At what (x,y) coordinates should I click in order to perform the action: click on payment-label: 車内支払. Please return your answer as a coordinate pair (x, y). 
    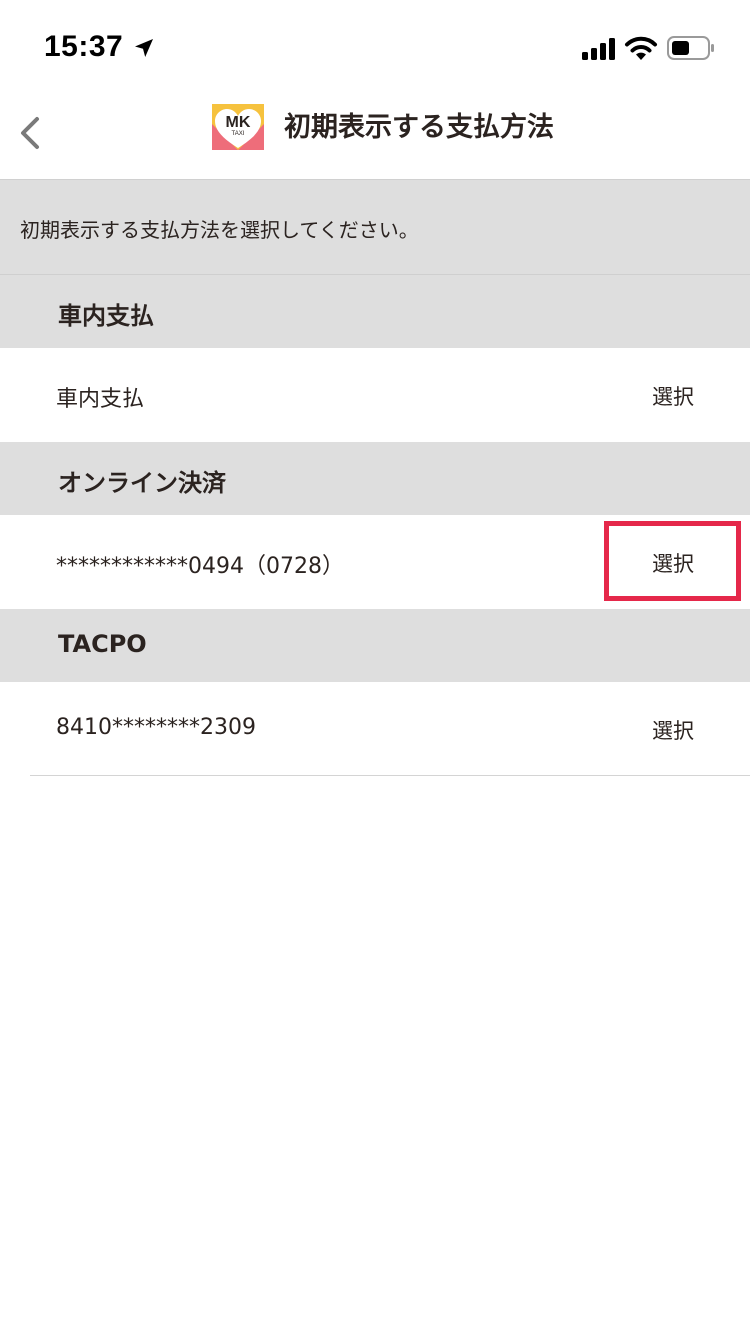
    Looking at the image, I should click on (100, 399).